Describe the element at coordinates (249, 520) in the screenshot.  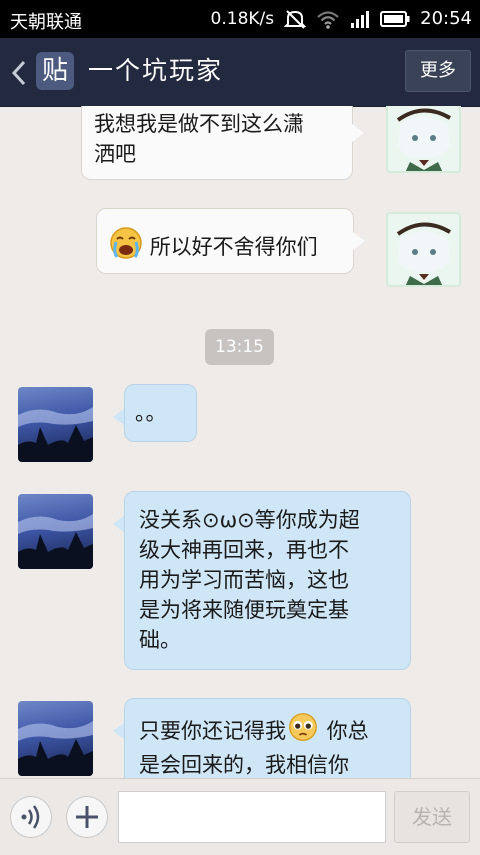
I see `message-text-line: 没关系⊙ω⊙等你成为超` at that location.